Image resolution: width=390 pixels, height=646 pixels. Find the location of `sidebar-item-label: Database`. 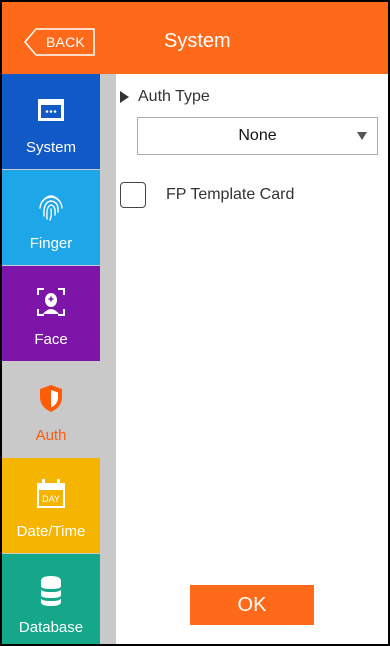

sidebar-item-label: Database is located at coordinates (51, 627).